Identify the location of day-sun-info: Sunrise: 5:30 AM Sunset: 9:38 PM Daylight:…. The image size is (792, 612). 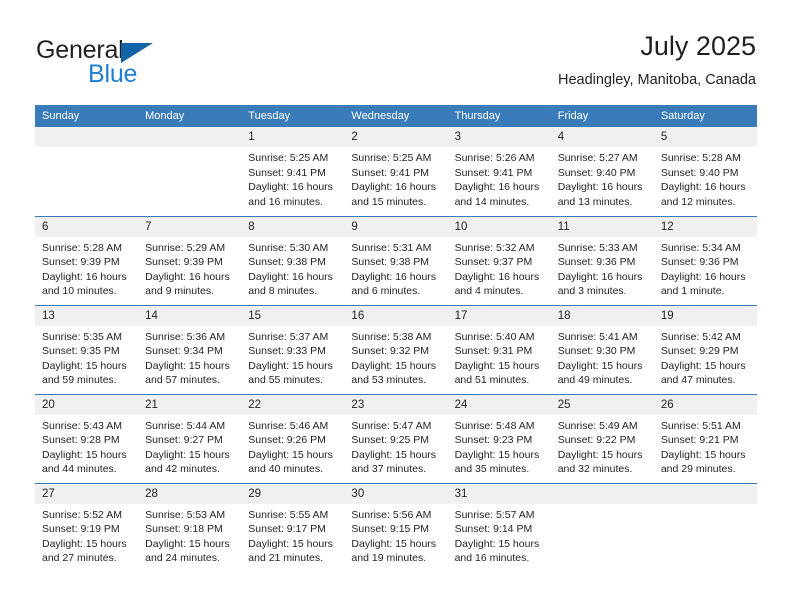
(292, 268).